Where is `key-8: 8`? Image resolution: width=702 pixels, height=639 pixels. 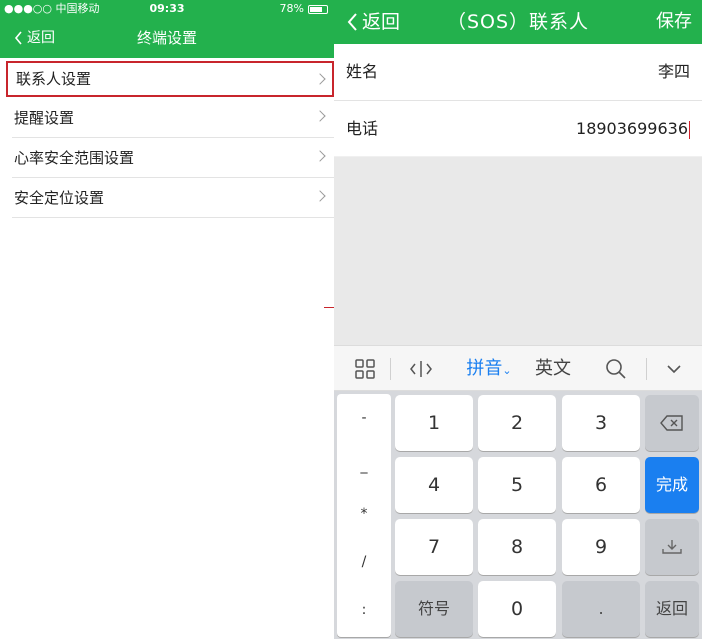
key-8: 8 is located at coordinates (517, 547).